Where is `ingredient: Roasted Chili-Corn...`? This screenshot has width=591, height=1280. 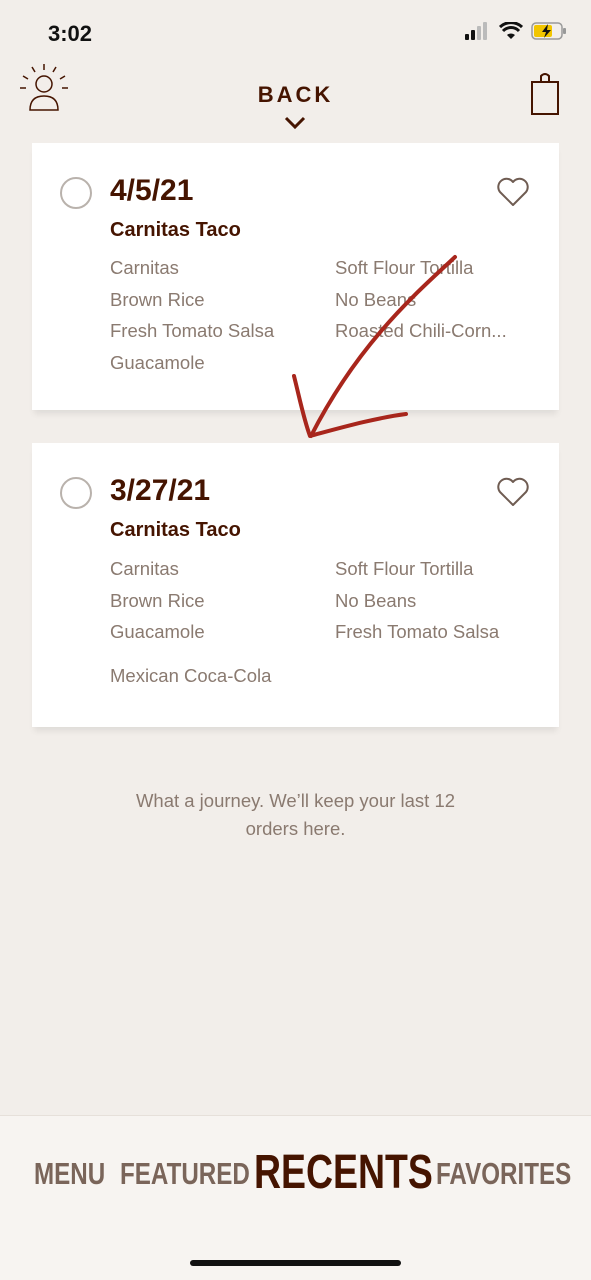
ingredient: Roasted Chili-Corn... is located at coordinates (421, 330).